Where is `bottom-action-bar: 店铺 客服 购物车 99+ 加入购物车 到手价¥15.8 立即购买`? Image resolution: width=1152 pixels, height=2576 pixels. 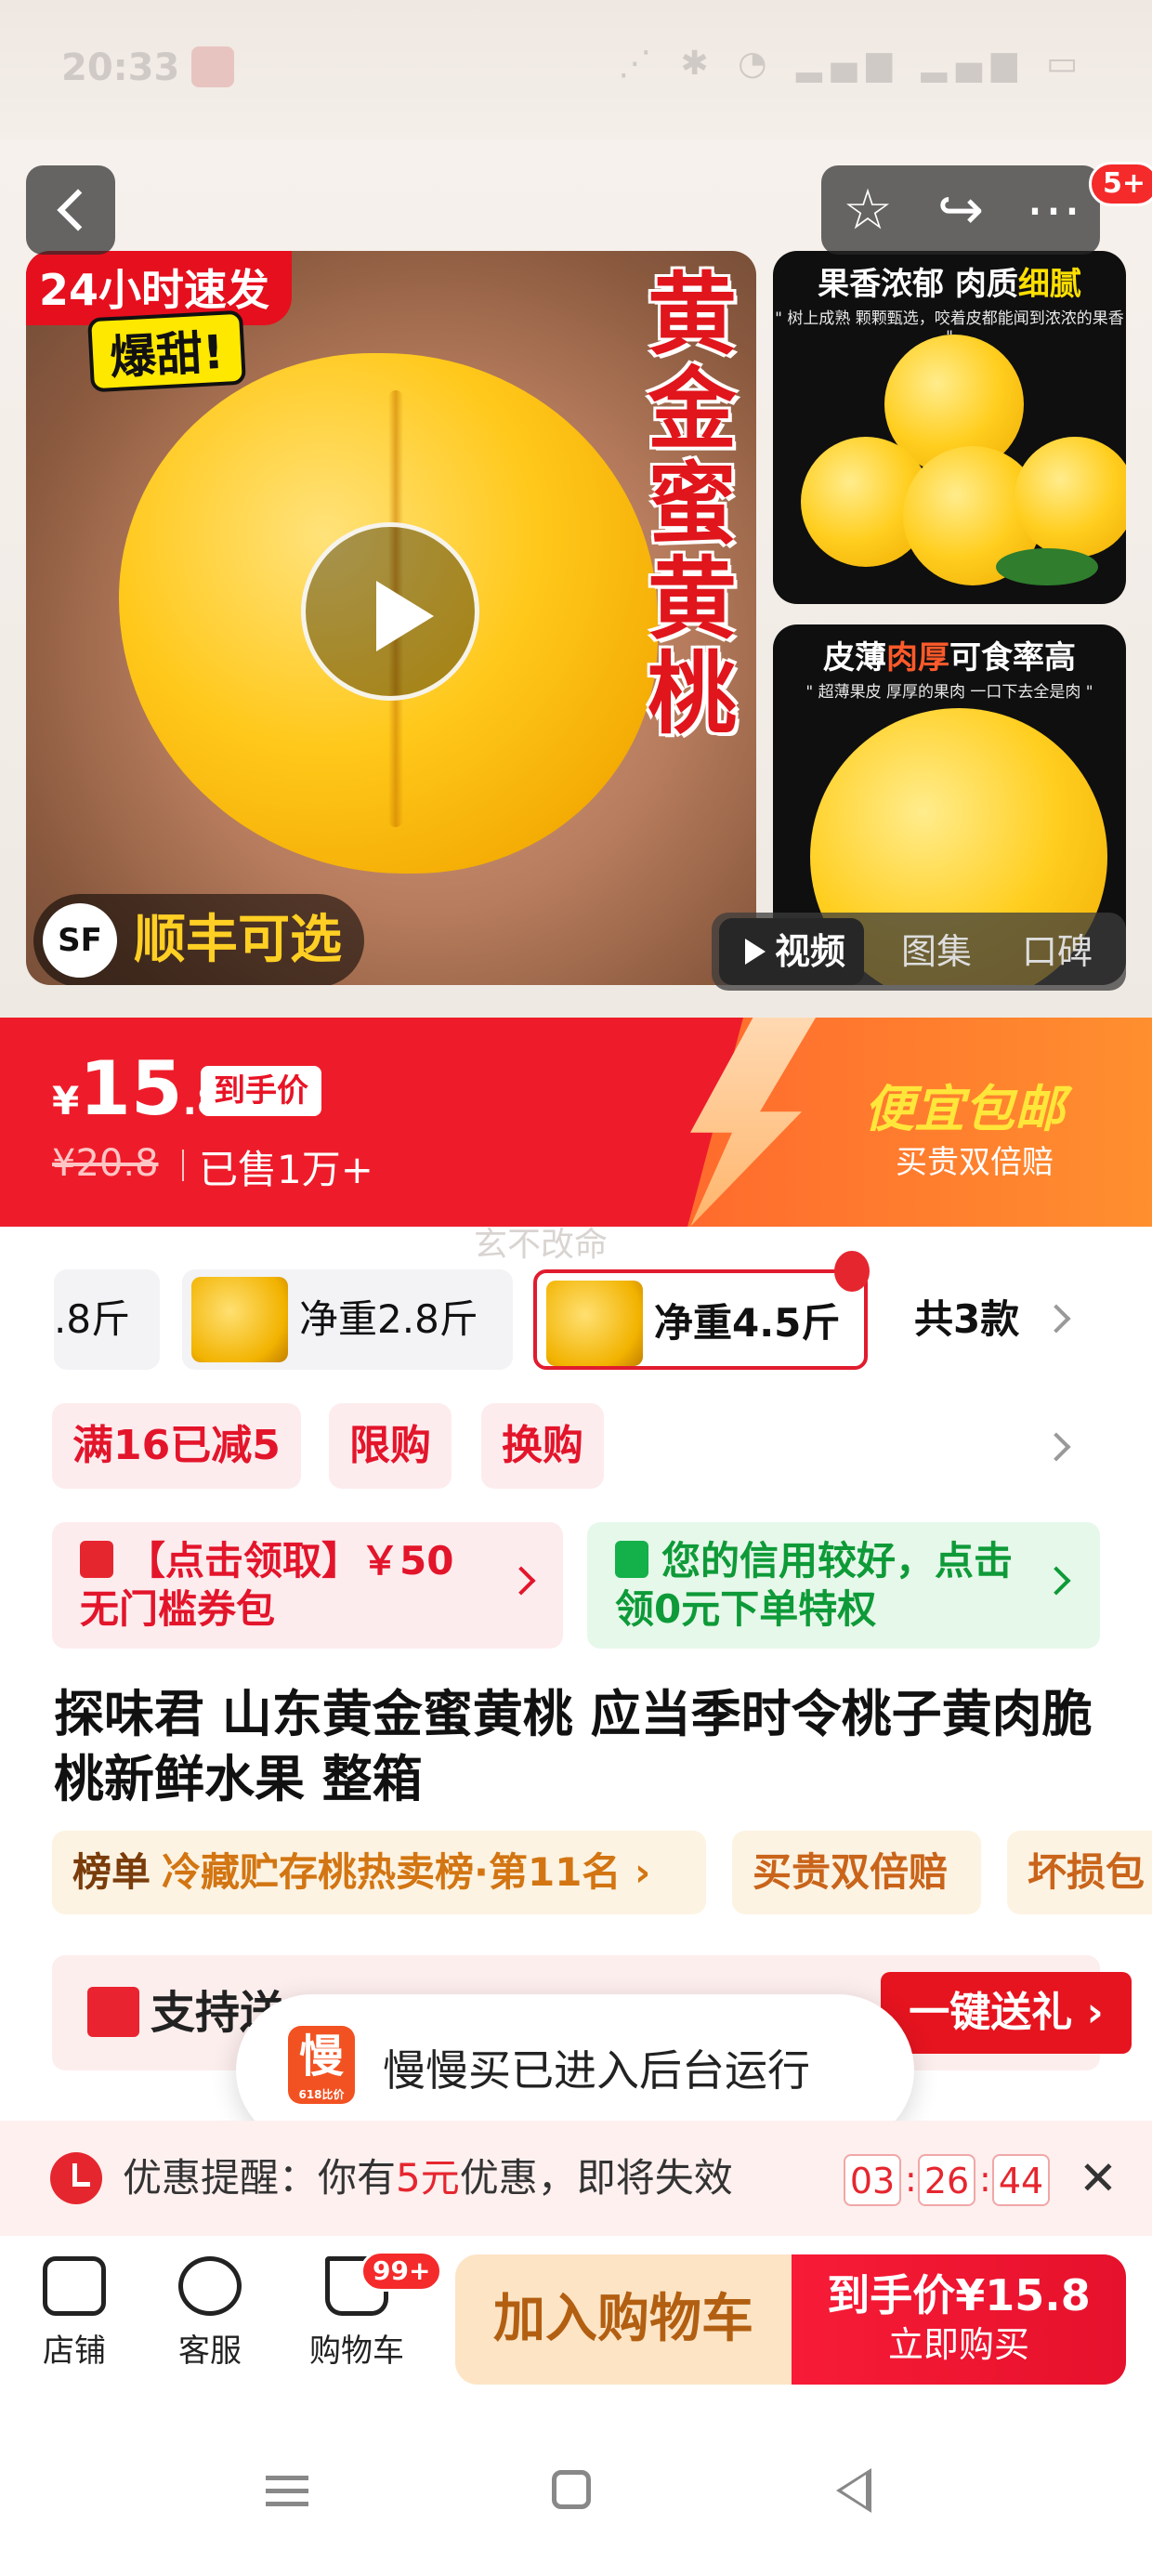
bottom-action-bar: 店铺 客服 购物车 99+ 加入购物车 到手价¥15.8 立即购买 is located at coordinates (576, 2319).